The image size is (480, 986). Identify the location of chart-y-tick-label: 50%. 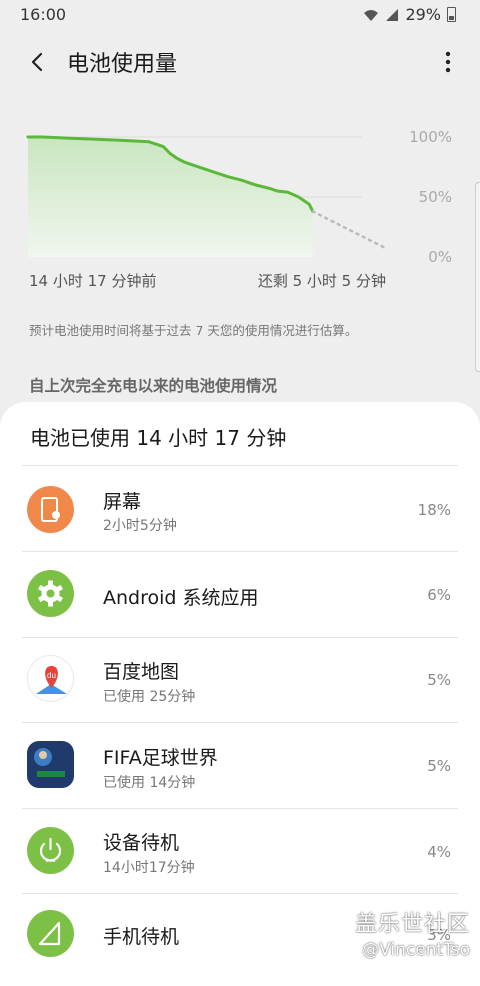
(435, 197).